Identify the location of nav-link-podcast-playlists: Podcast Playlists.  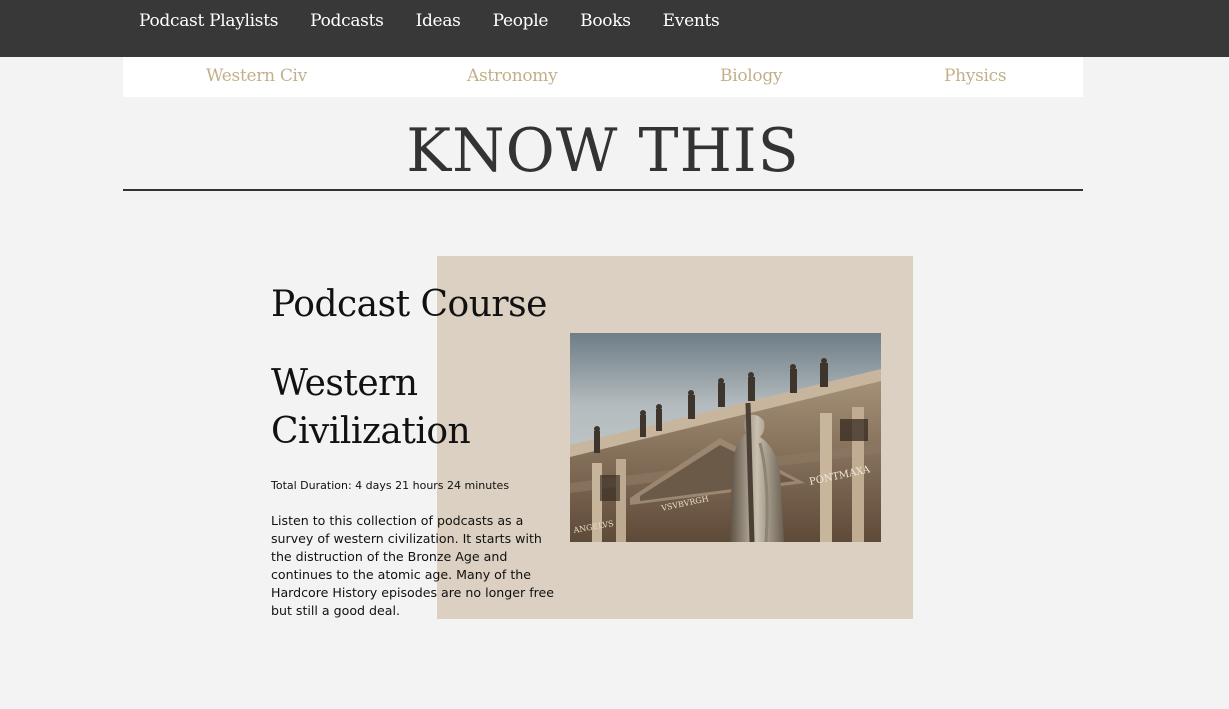
(208, 21).